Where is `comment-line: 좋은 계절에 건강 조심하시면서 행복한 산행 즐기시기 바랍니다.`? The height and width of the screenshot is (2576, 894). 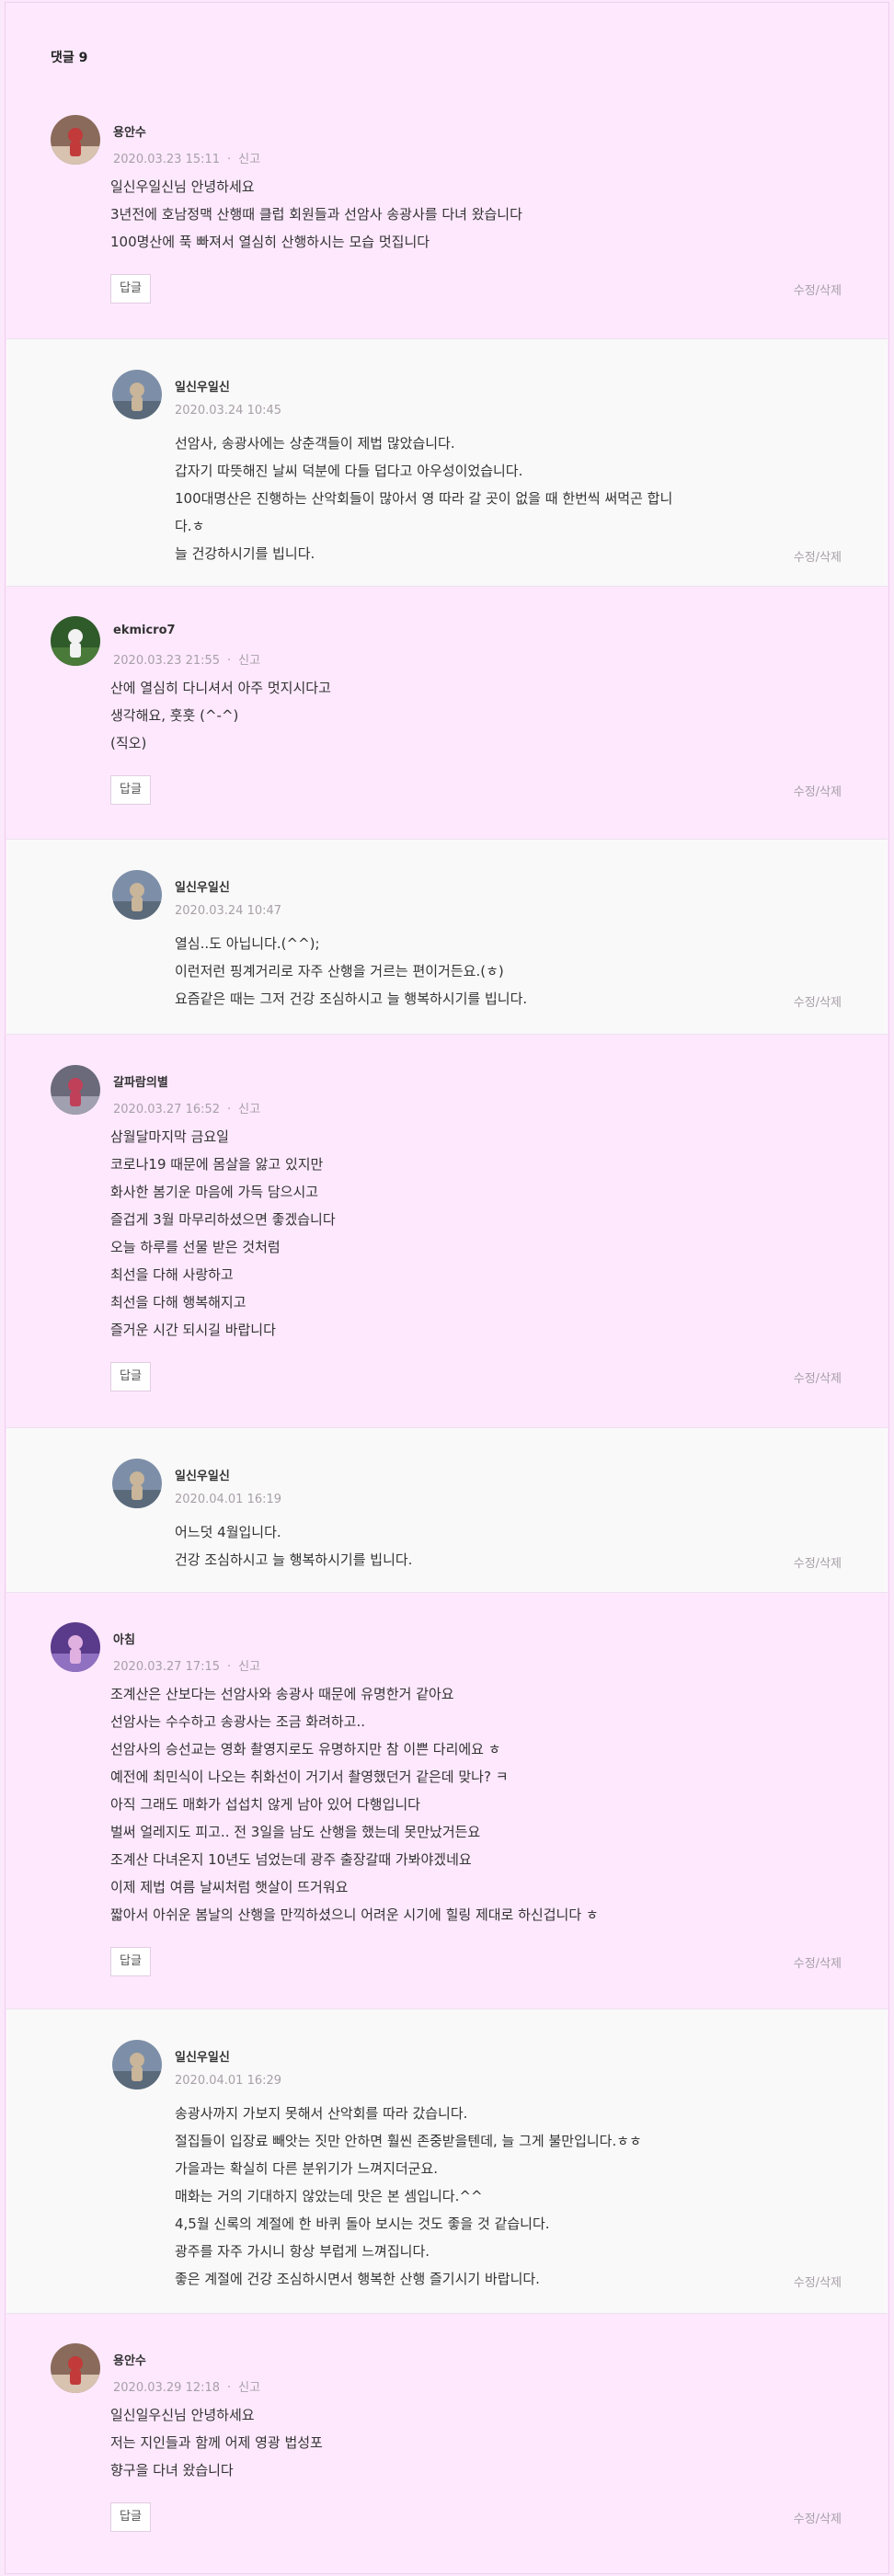 comment-line: 좋은 계절에 건강 조심하시면서 행복한 산행 즐기시기 바랍니다. is located at coordinates (357, 2279).